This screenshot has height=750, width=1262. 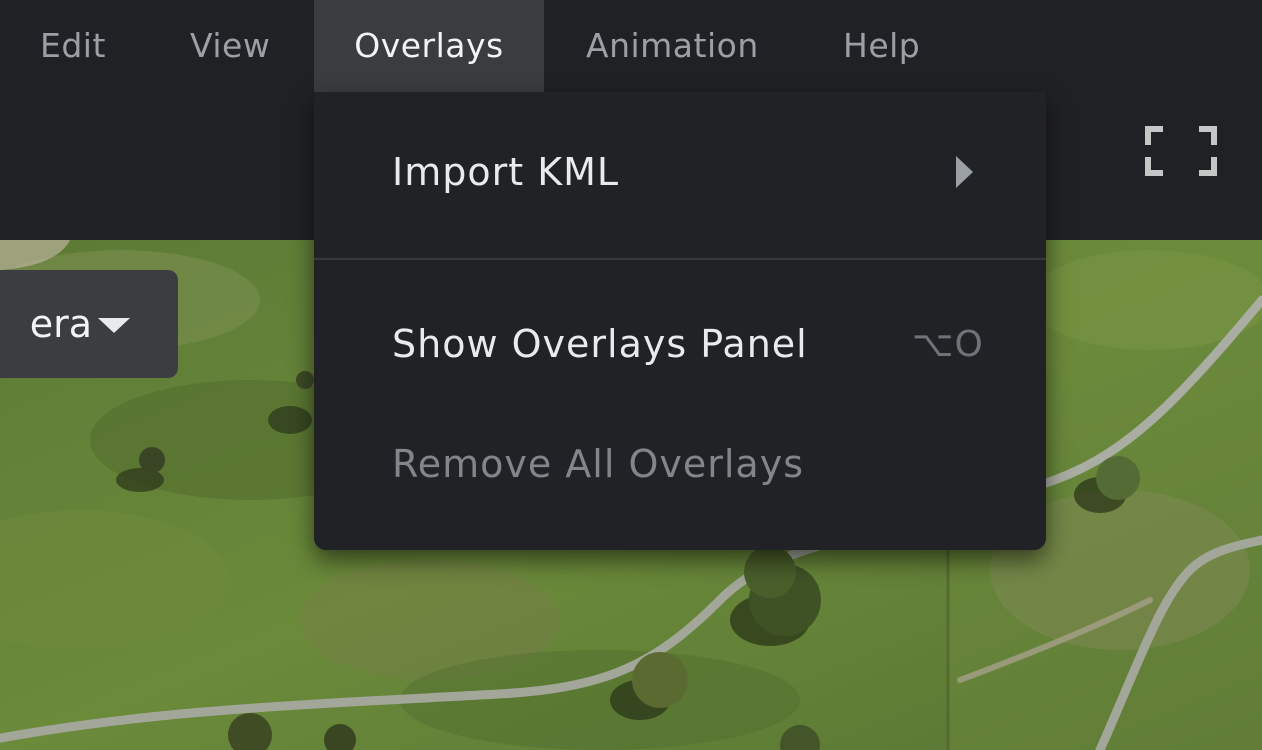 What do you see at coordinates (73, 46) in the screenshot?
I see `menu-edit: Edit` at bounding box center [73, 46].